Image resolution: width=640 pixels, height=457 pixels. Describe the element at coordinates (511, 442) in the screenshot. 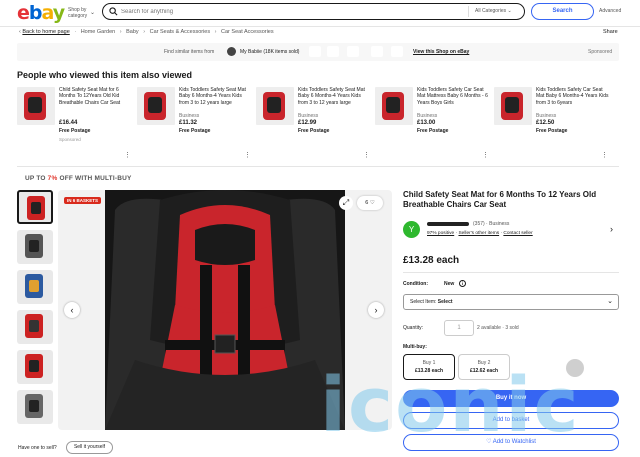

I see `add-to-watchlist-button: ♡ Add to Watchlist` at that location.